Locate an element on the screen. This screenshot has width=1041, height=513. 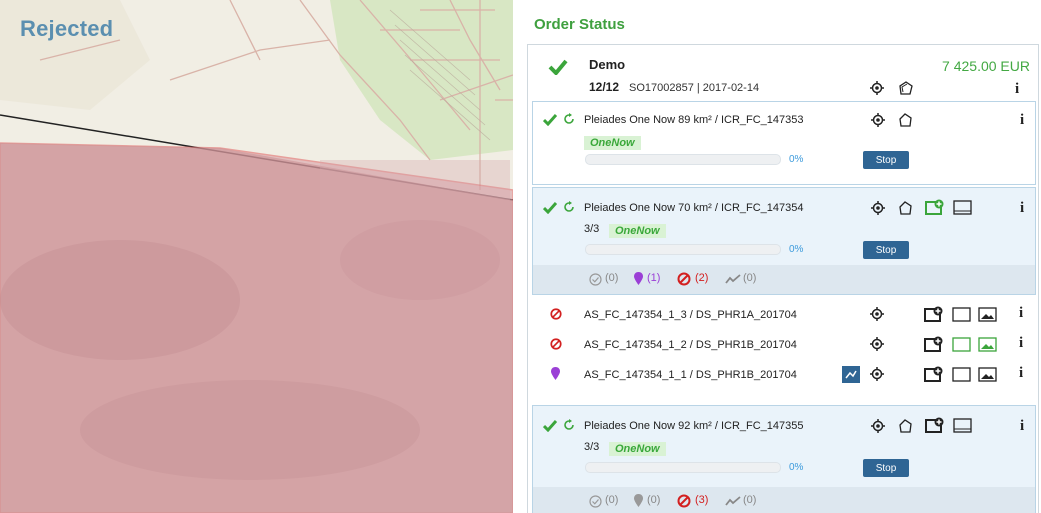
order-name: Demo is located at coordinates (607, 64).